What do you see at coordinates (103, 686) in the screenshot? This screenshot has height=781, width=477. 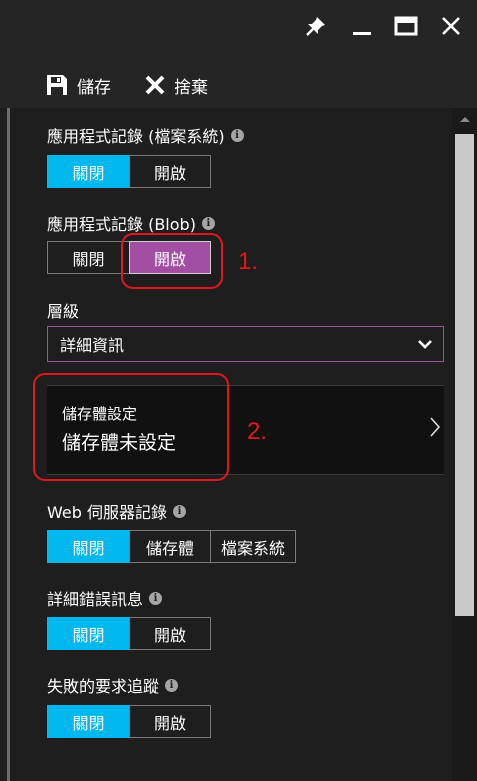 I see `failed-request-tracing-label-text: 失敗的要求追蹤` at bounding box center [103, 686].